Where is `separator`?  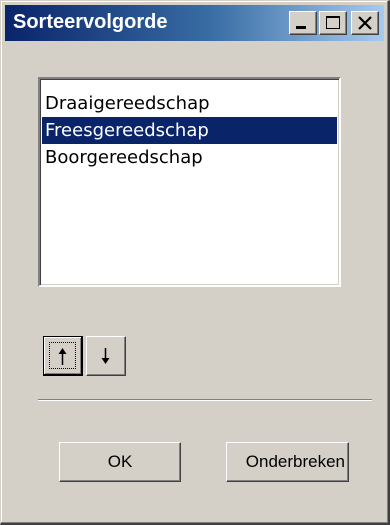
separator is located at coordinates (205, 400).